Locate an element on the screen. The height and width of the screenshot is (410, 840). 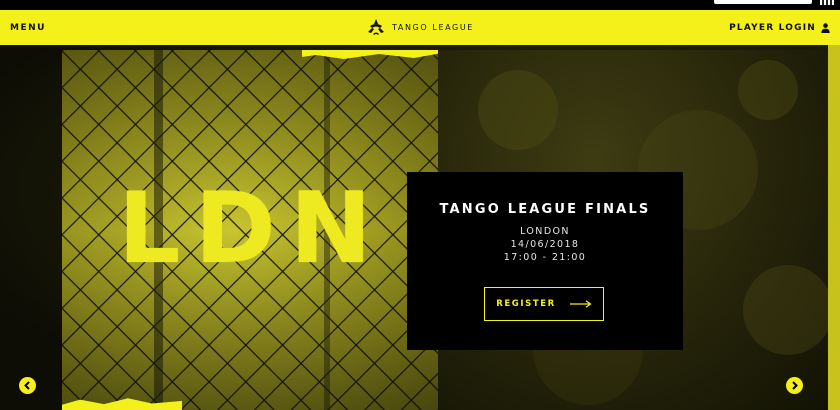
register-label: REGISTER is located at coordinates (526, 304).